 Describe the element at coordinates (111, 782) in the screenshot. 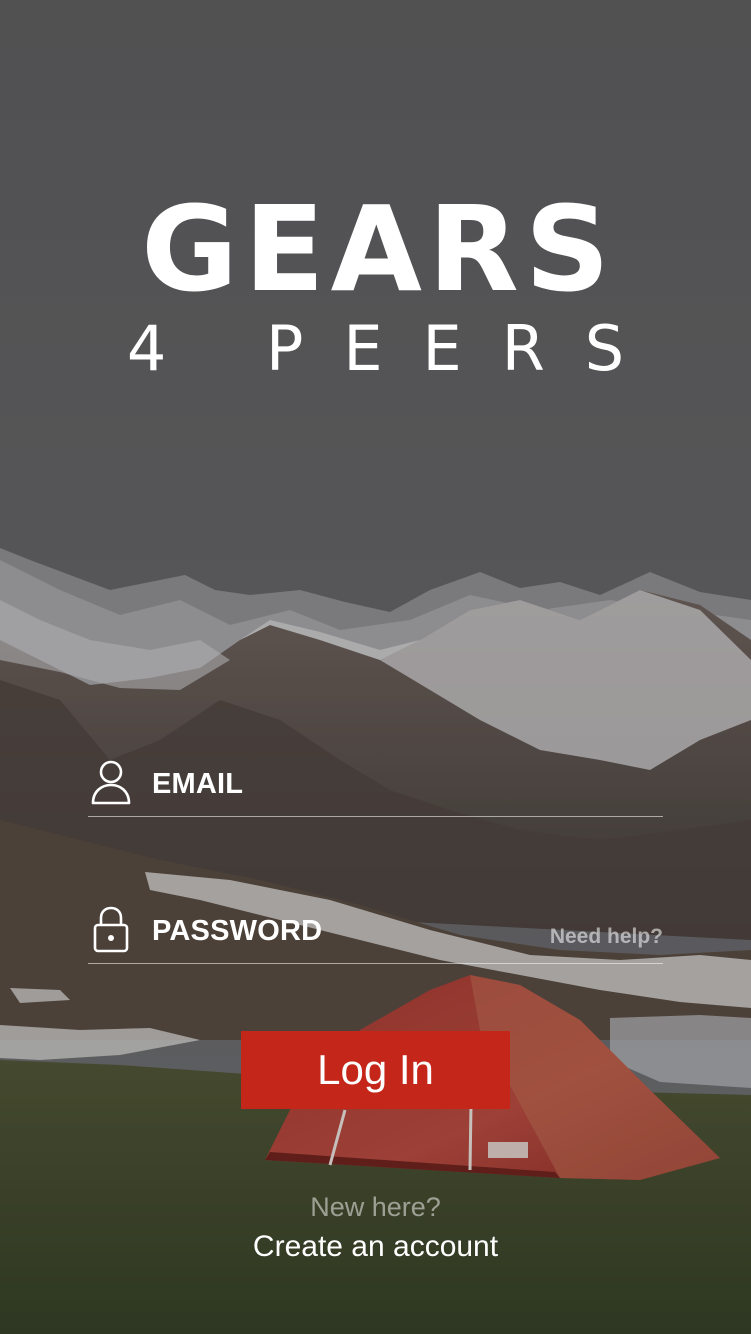

I see `user-icon` at that location.